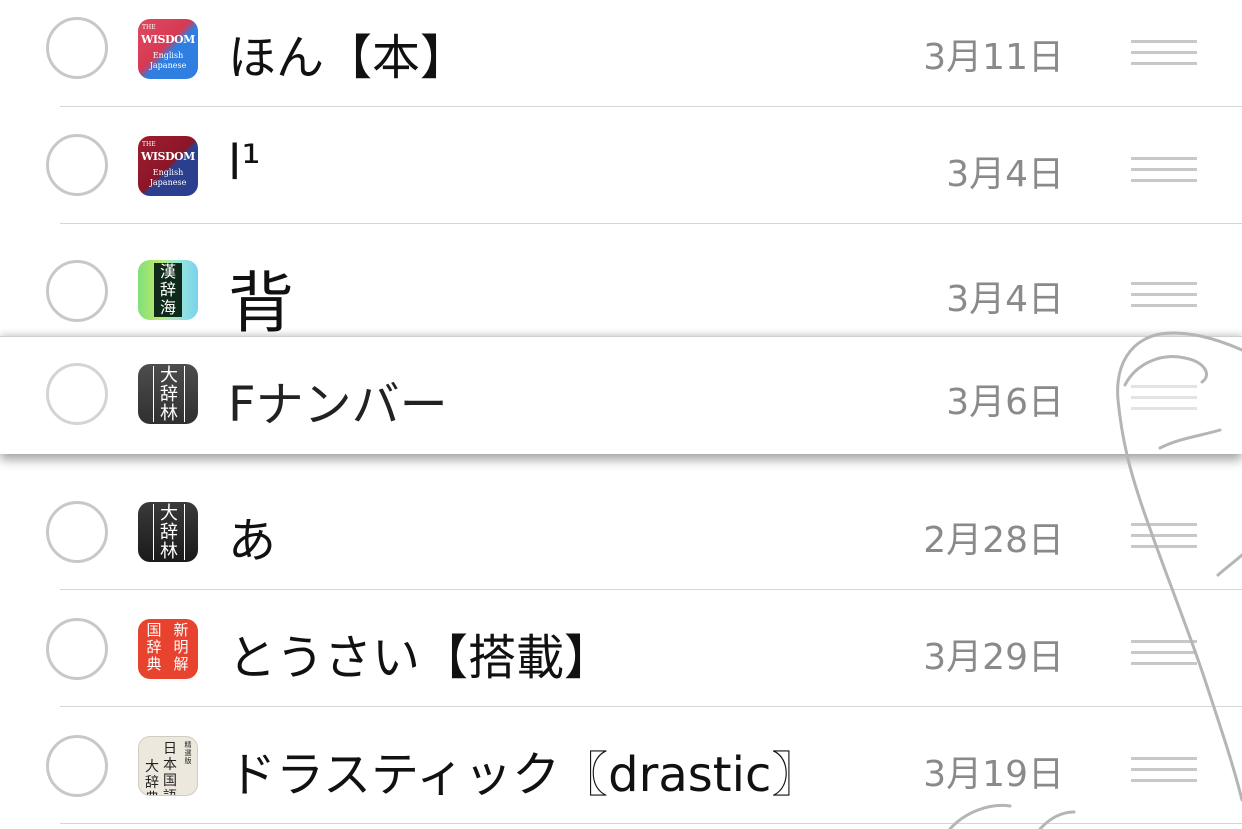 Image resolution: width=1242 pixels, height=829 pixels. Describe the element at coordinates (420, 658) in the screenshot. I see `entry-title: とうさい【搭載】` at that location.